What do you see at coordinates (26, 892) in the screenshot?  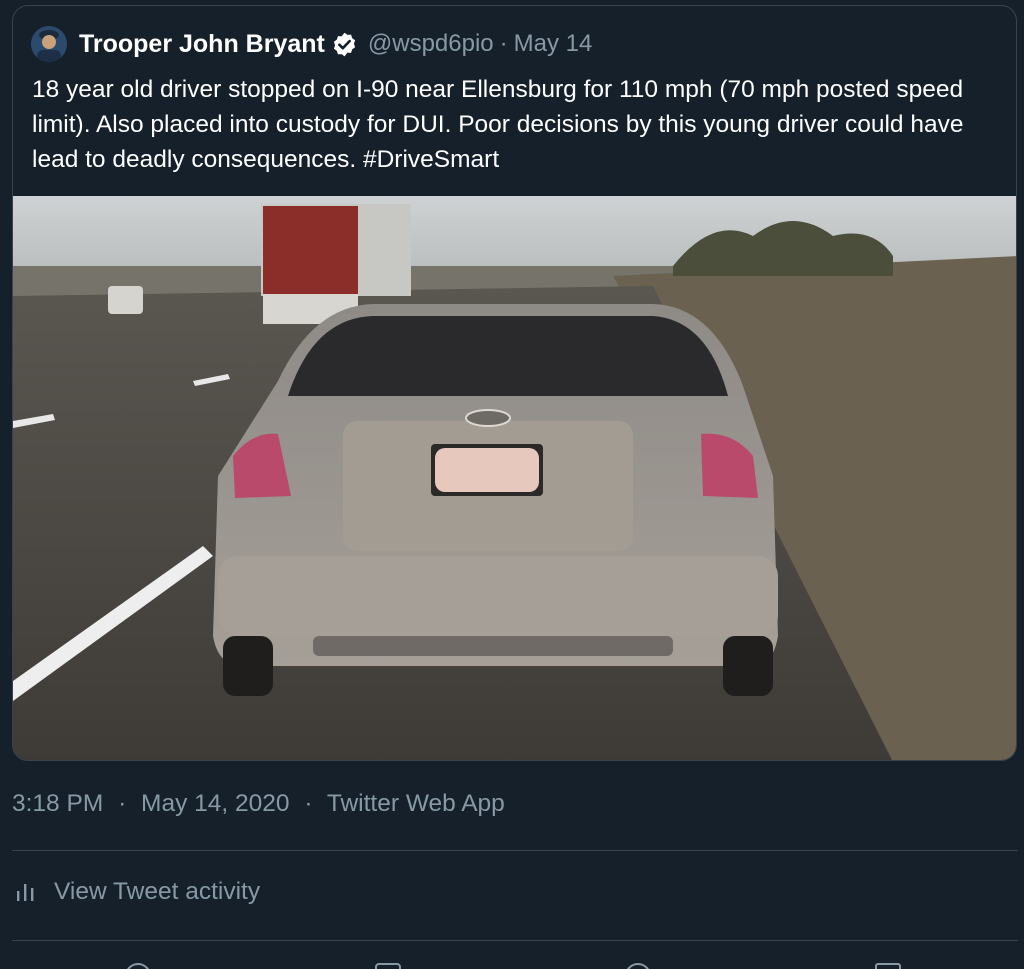 I see `analytics-bar-icon` at bounding box center [26, 892].